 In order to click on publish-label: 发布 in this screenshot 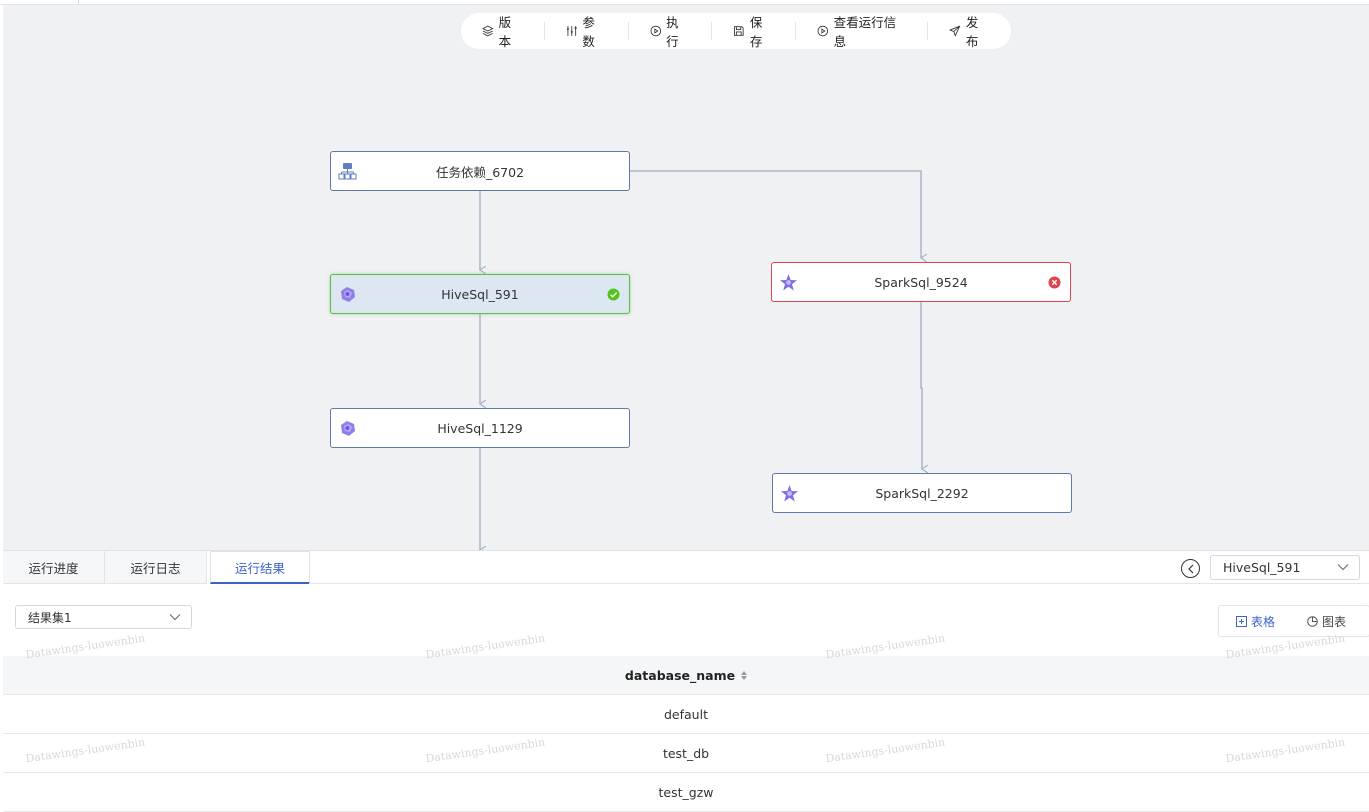, I will do `click(972, 32)`.